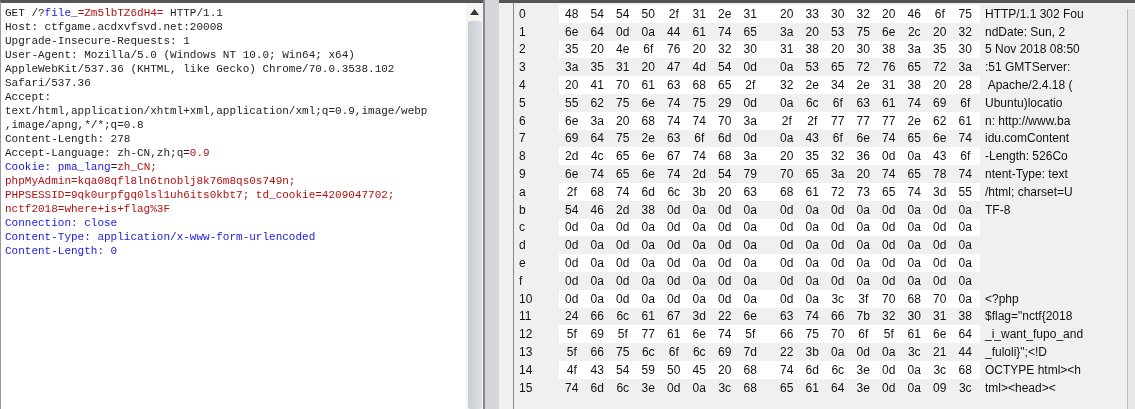  Describe the element at coordinates (474, 215) in the screenshot. I see `scroll-thumb` at that location.